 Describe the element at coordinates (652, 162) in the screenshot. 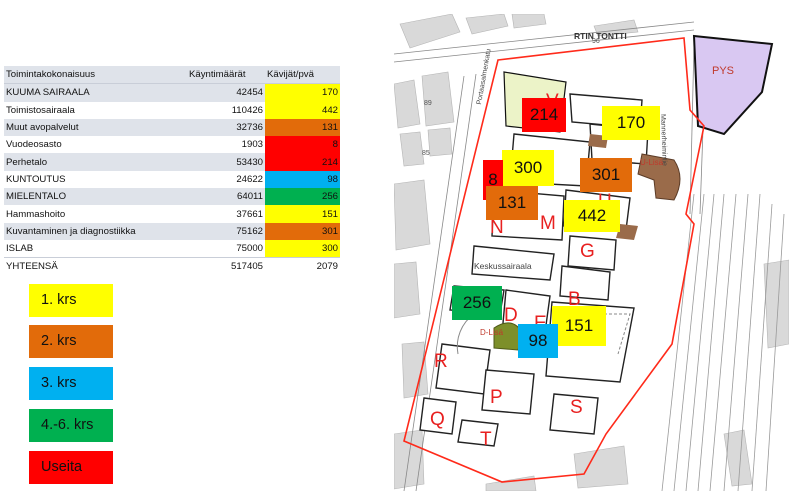

I see `u-lisa-label: U-Lisä` at that location.